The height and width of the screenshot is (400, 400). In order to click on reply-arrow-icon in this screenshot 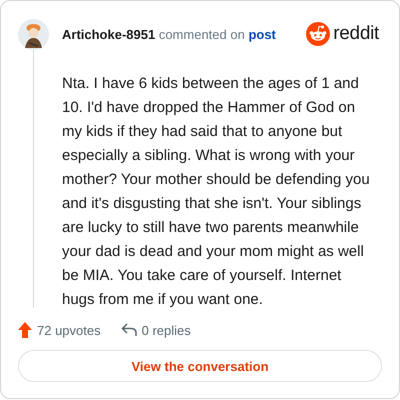, I will do `click(128, 330)`.